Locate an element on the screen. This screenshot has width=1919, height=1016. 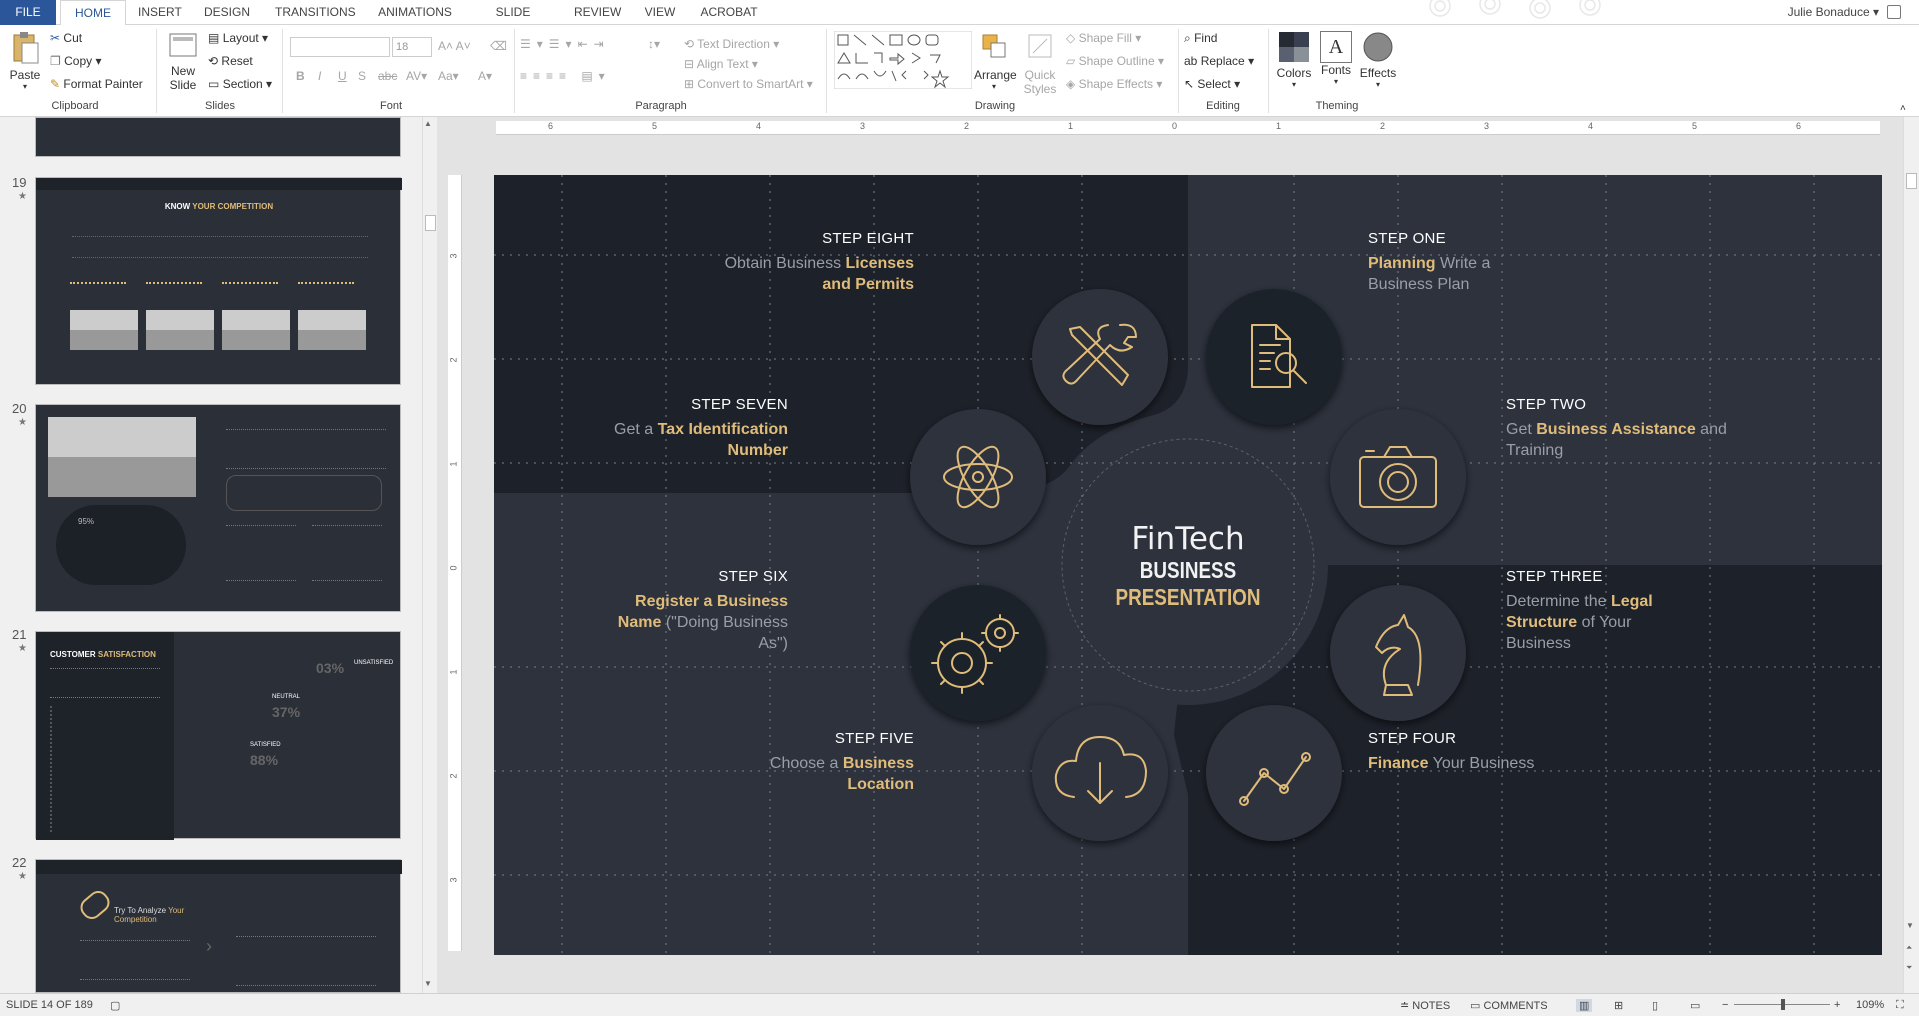
step-seven-text: Get a Tax Identification Number is located at coordinates (681, 440).